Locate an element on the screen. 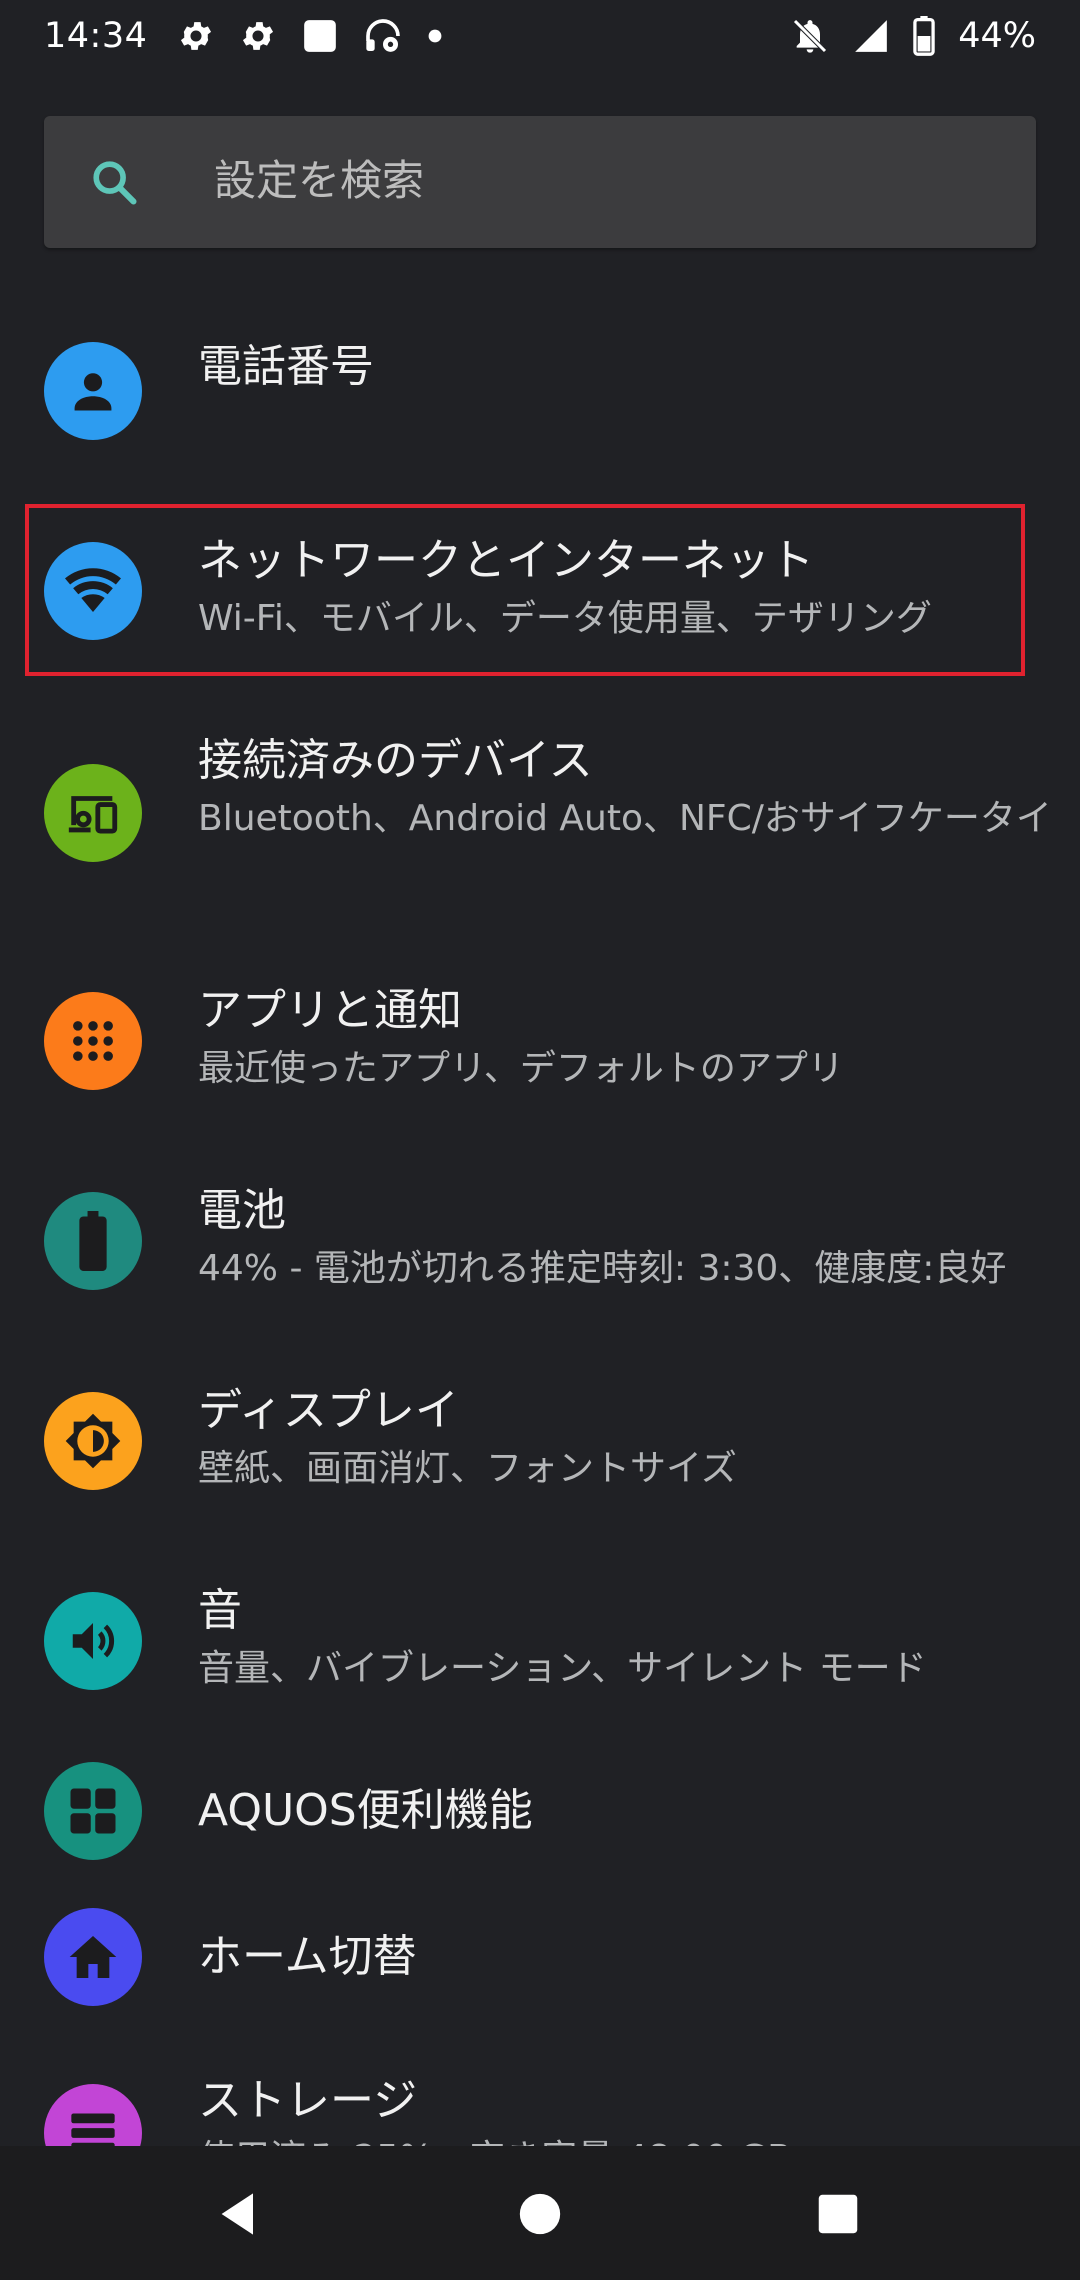 Image resolution: width=1080 pixels, height=2280 pixels. setting-item-apps-notifications: アプリと通知 最近使ったアプリ、デフォルトのアプリ is located at coordinates (540, 1045).